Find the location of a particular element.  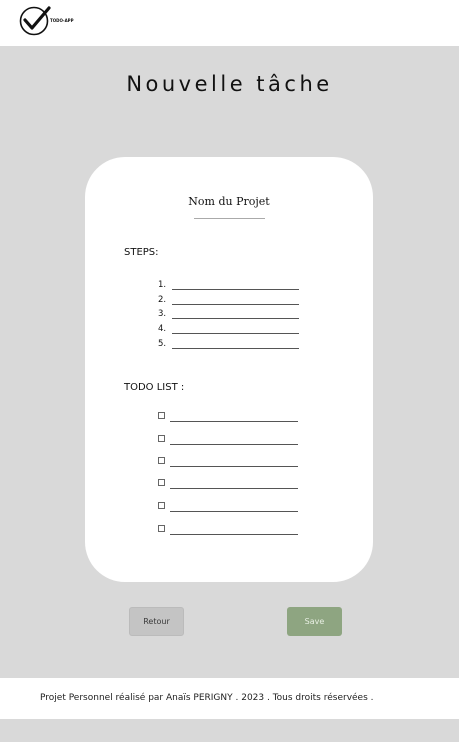

back-button: Retour is located at coordinates (156, 621).